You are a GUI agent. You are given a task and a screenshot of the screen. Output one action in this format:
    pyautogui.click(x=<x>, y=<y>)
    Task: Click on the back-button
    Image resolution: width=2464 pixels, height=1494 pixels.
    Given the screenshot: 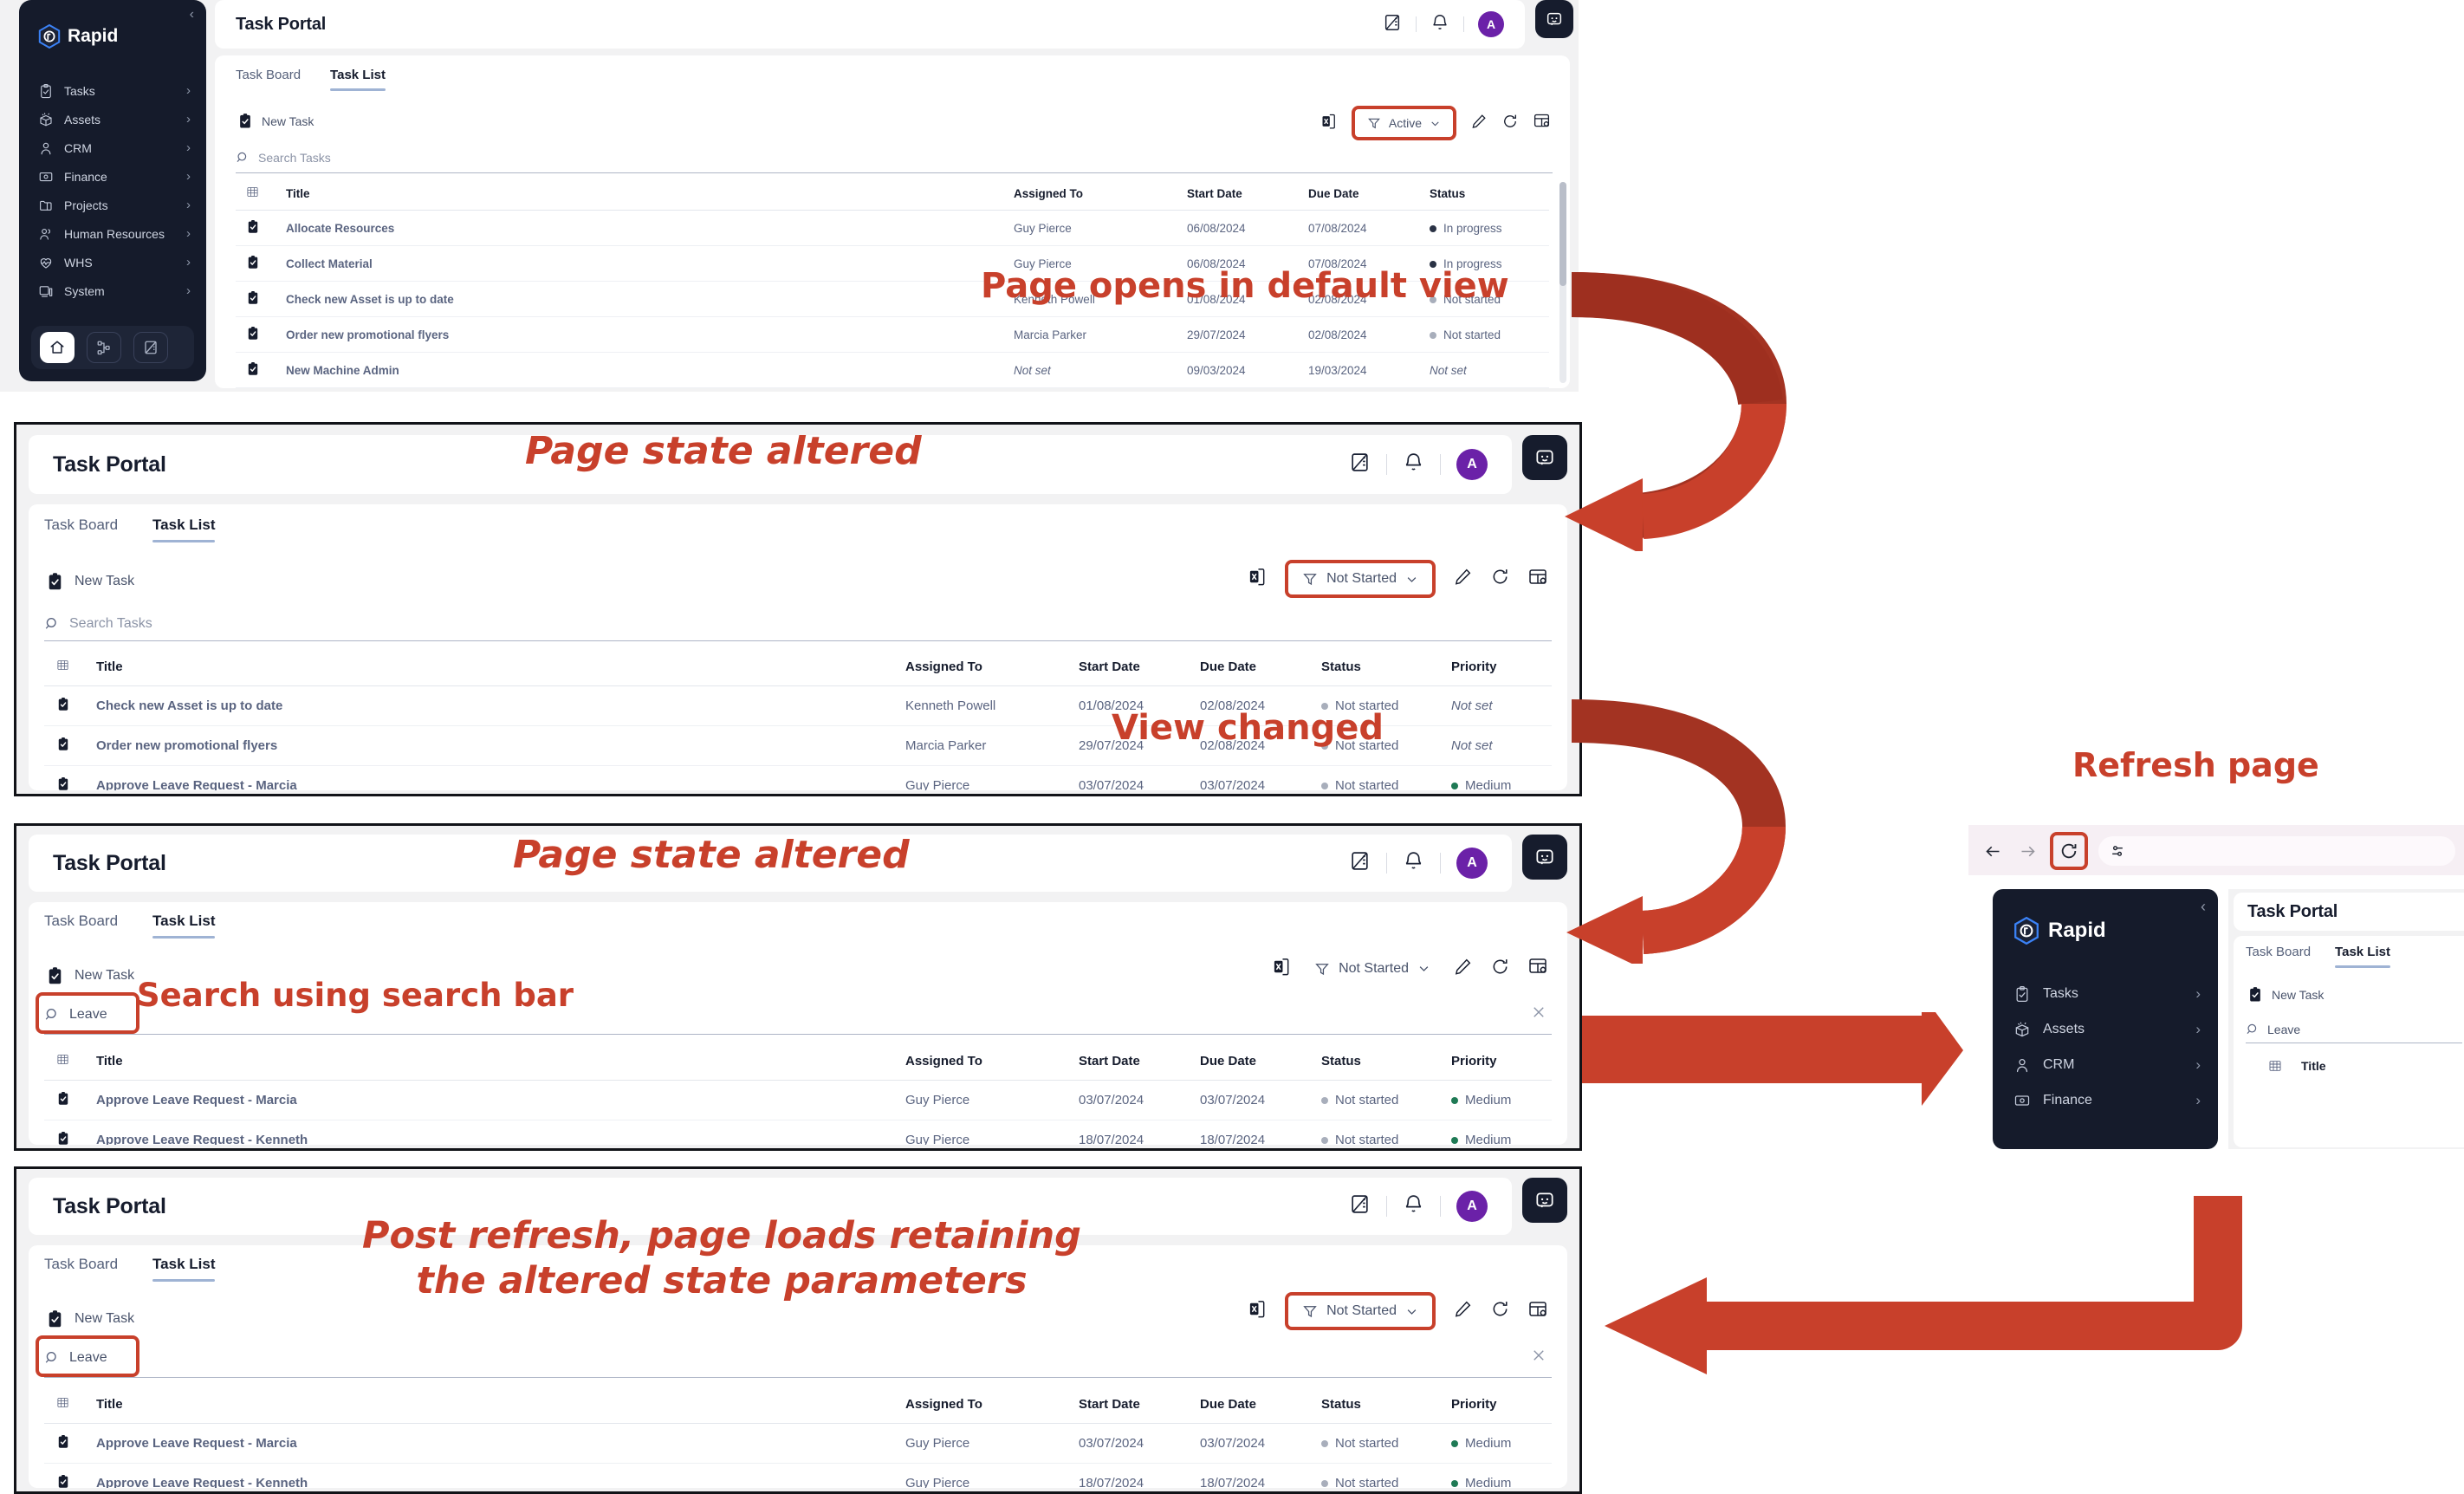 What is the action you would take?
    pyautogui.click(x=1993, y=851)
    